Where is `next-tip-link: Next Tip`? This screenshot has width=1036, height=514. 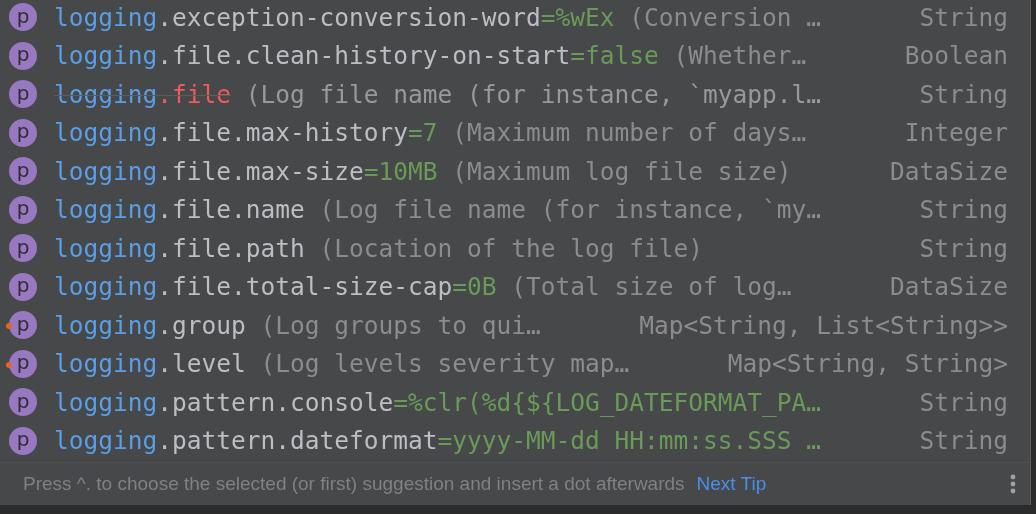
next-tip-link: Next Tip is located at coordinates (731, 484).